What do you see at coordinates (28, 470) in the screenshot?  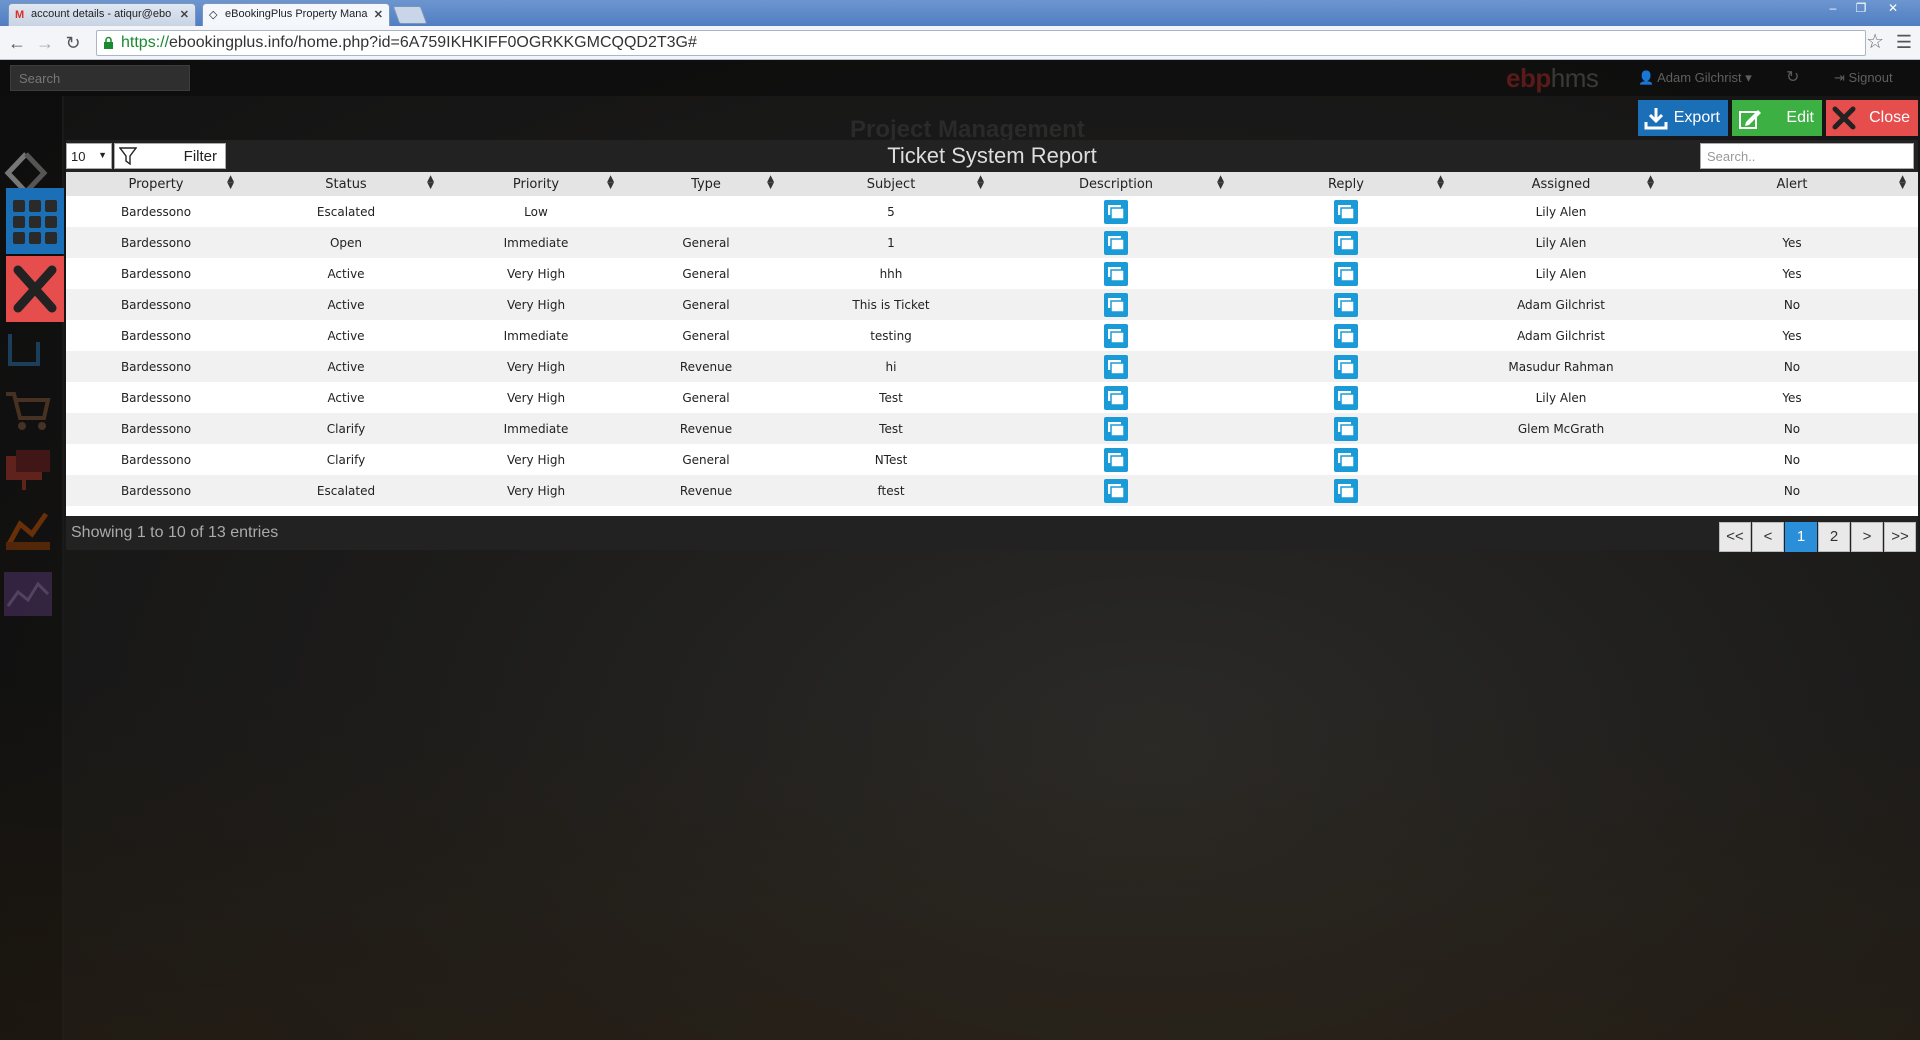 I see `presentation-icon` at bounding box center [28, 470].